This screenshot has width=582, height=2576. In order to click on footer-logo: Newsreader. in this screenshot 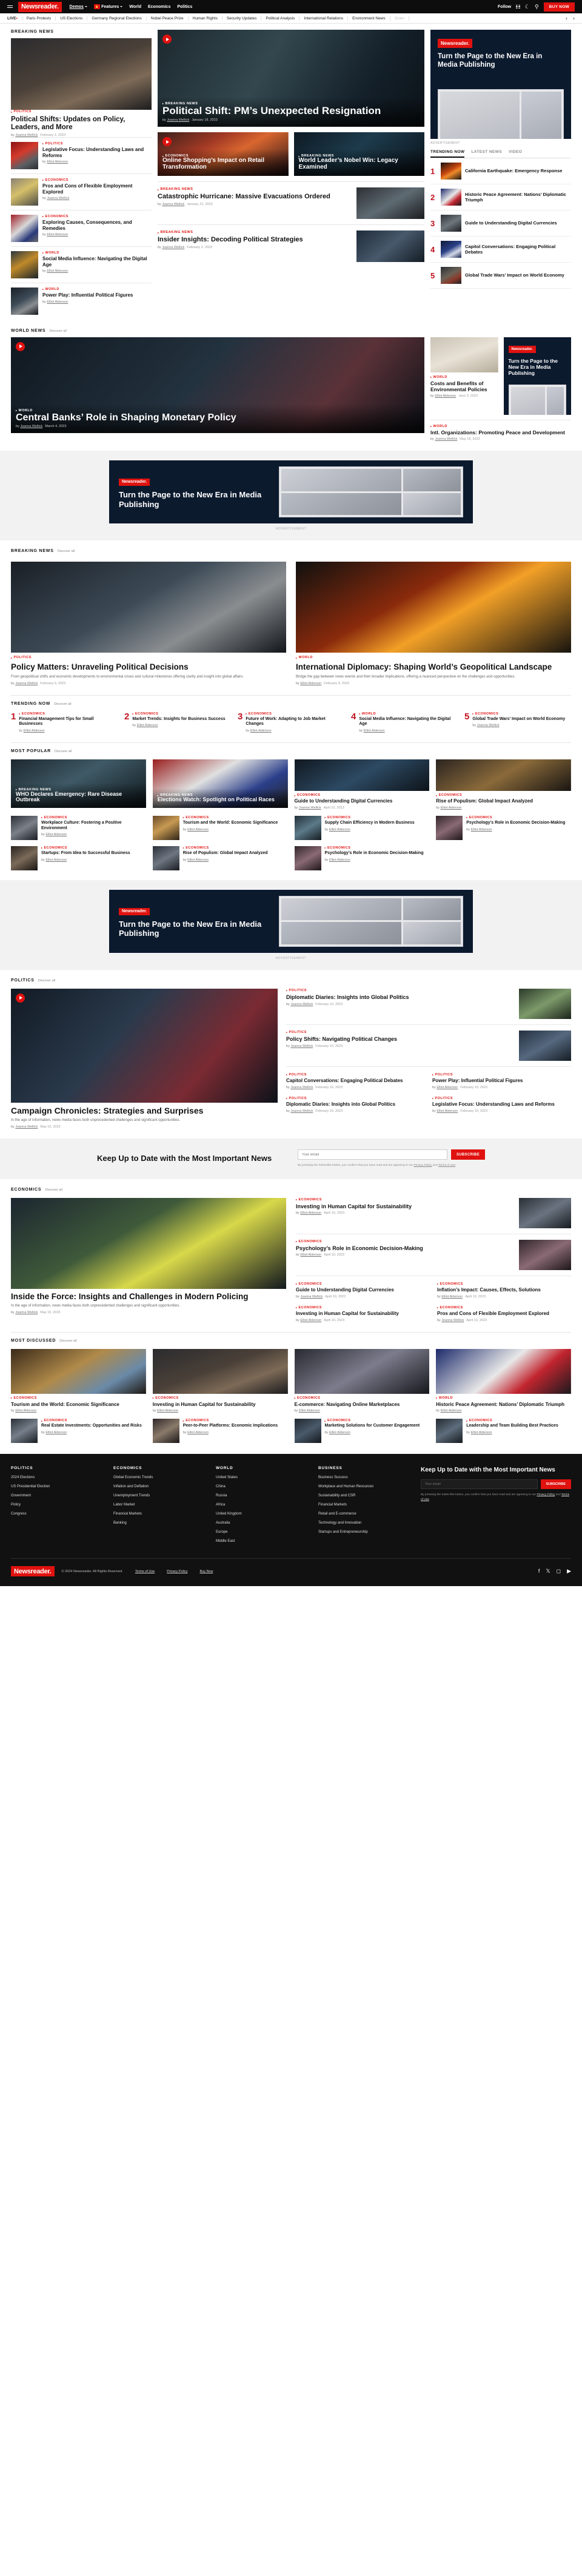, I will do `click(33, 1571)`.